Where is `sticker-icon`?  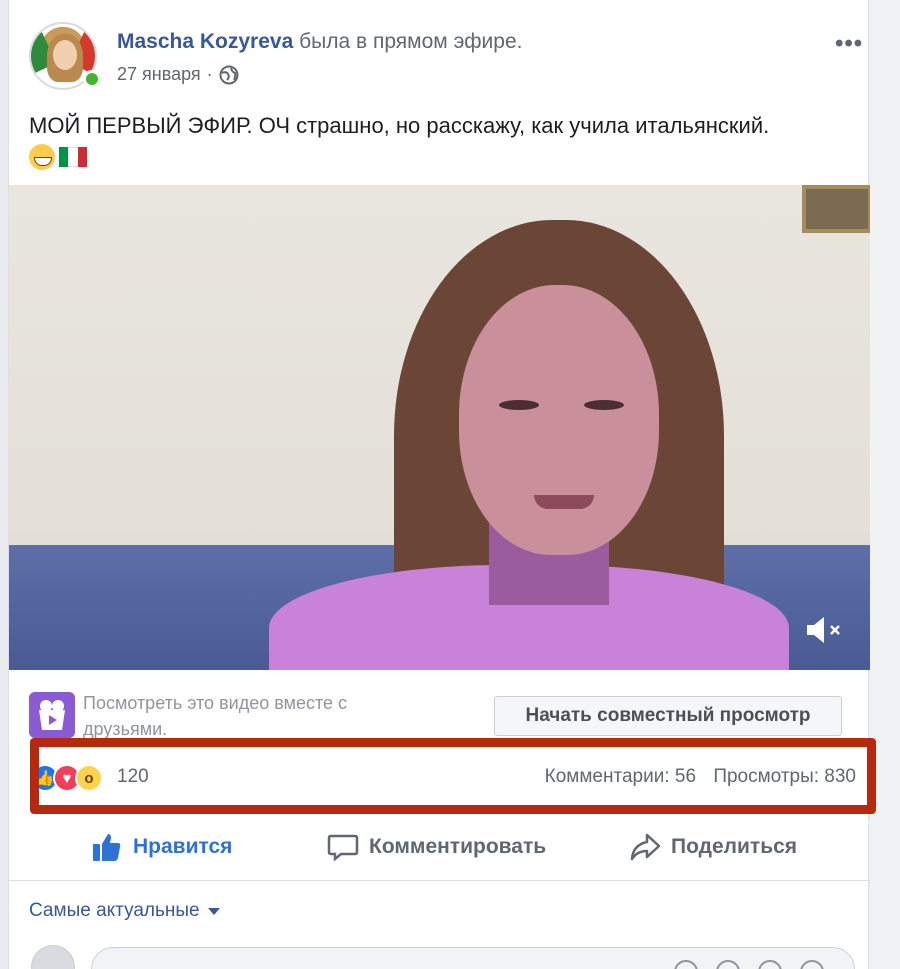
sticker-icon is located at coordinates (812, 964).